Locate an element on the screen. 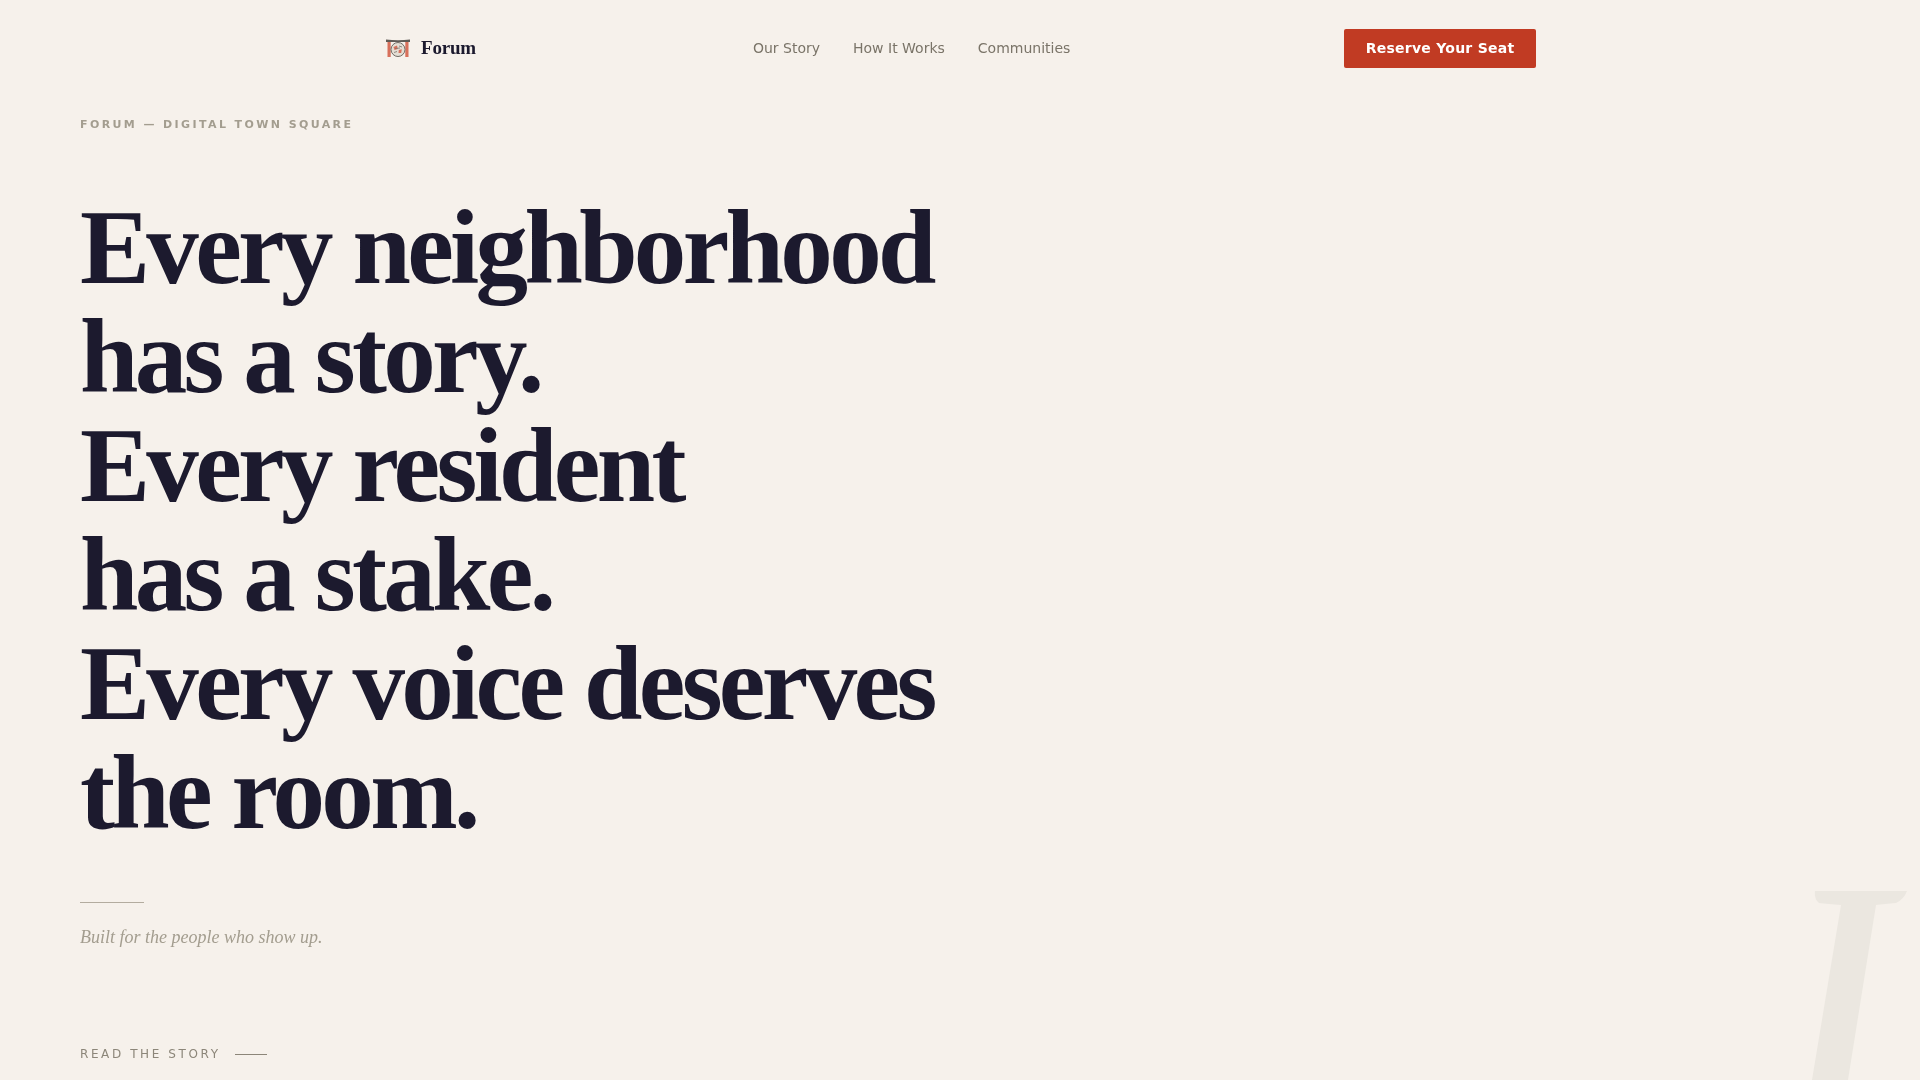 This screenshot has height=1080, width=1920. nav-link: Communities is located at coordinates (1024, 48).